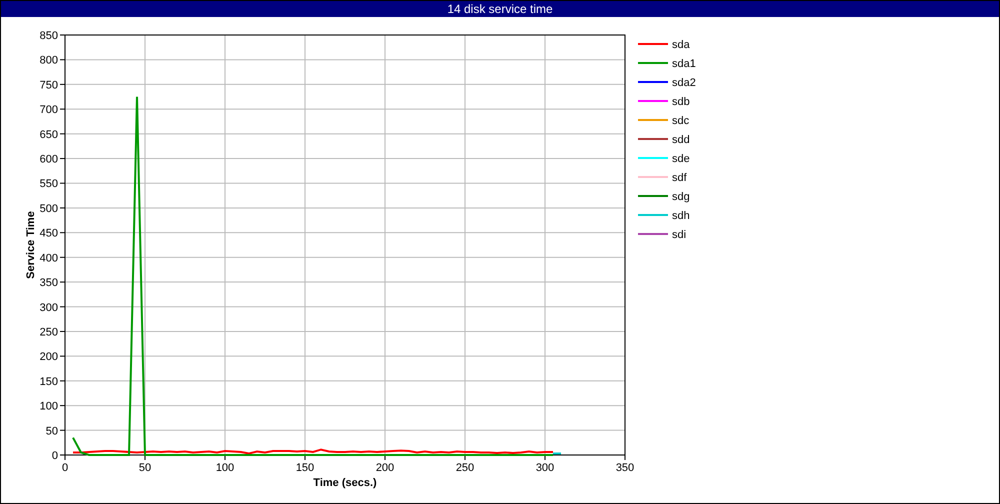  Describe the element at coordinates (345, 483) in the screenshot. I see `x-axis-title: Time (secs.)` at that location.